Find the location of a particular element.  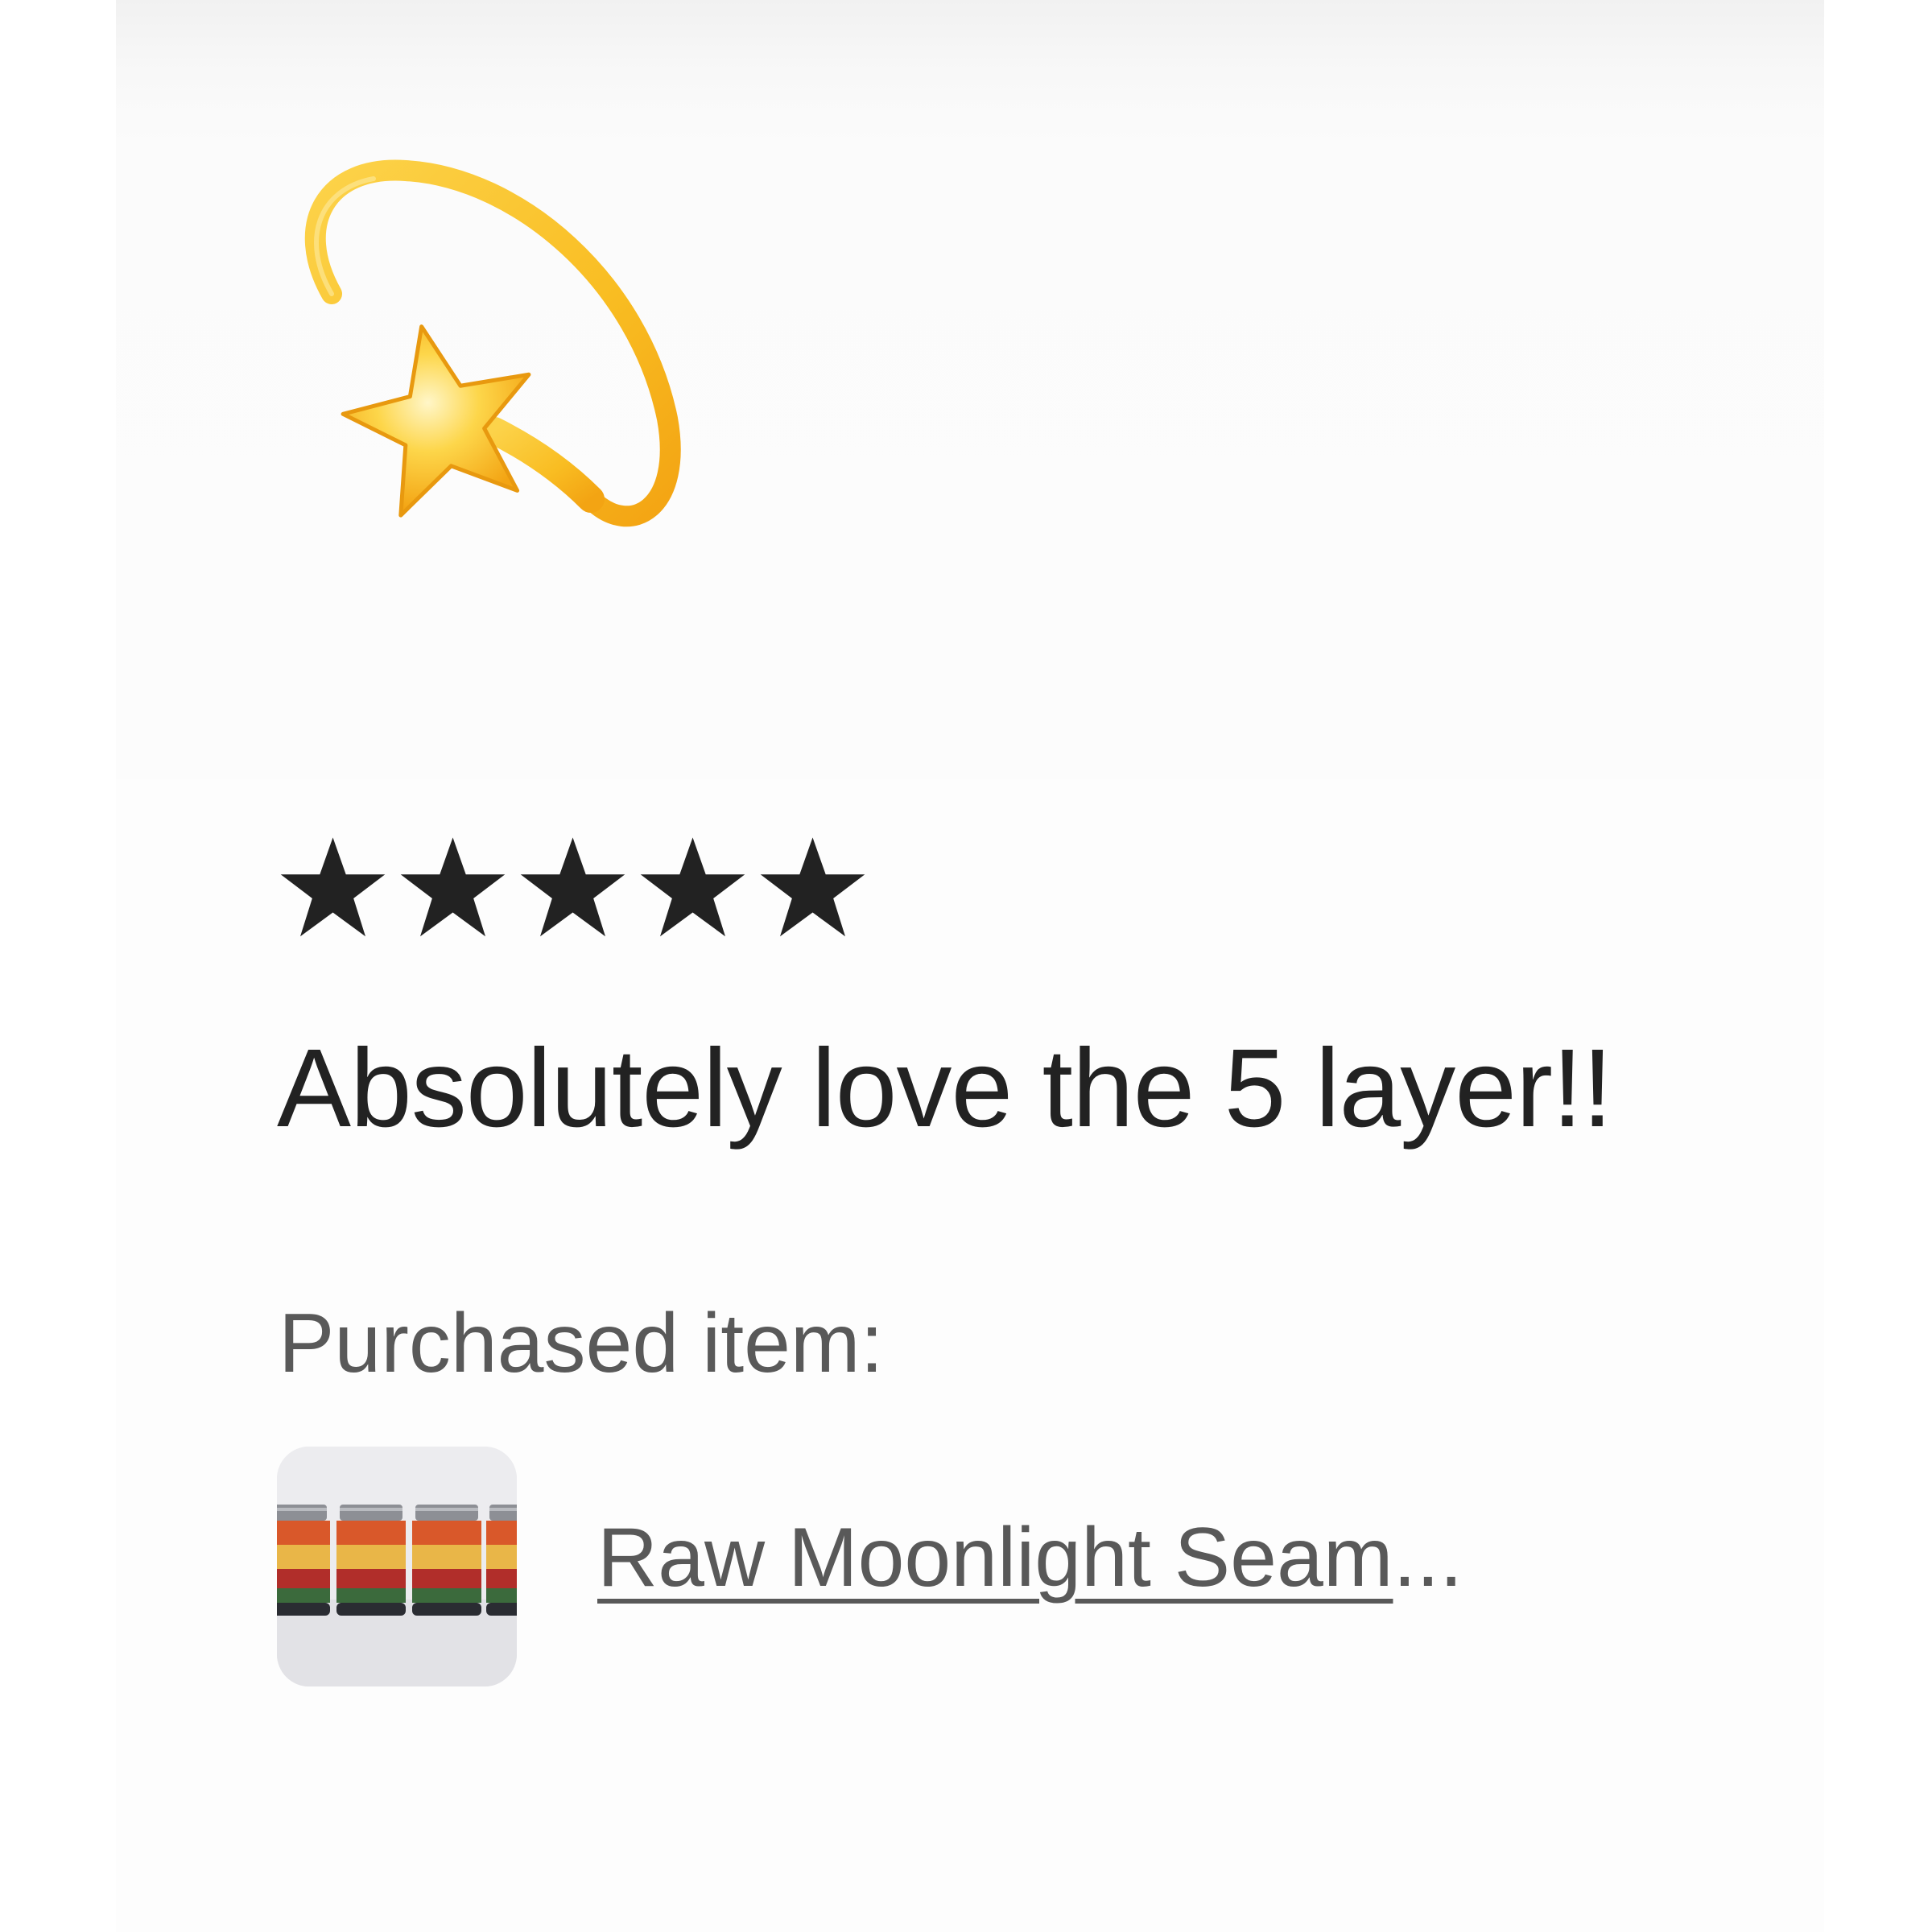

item-thumbnail is located at coordinates (397, 1566).